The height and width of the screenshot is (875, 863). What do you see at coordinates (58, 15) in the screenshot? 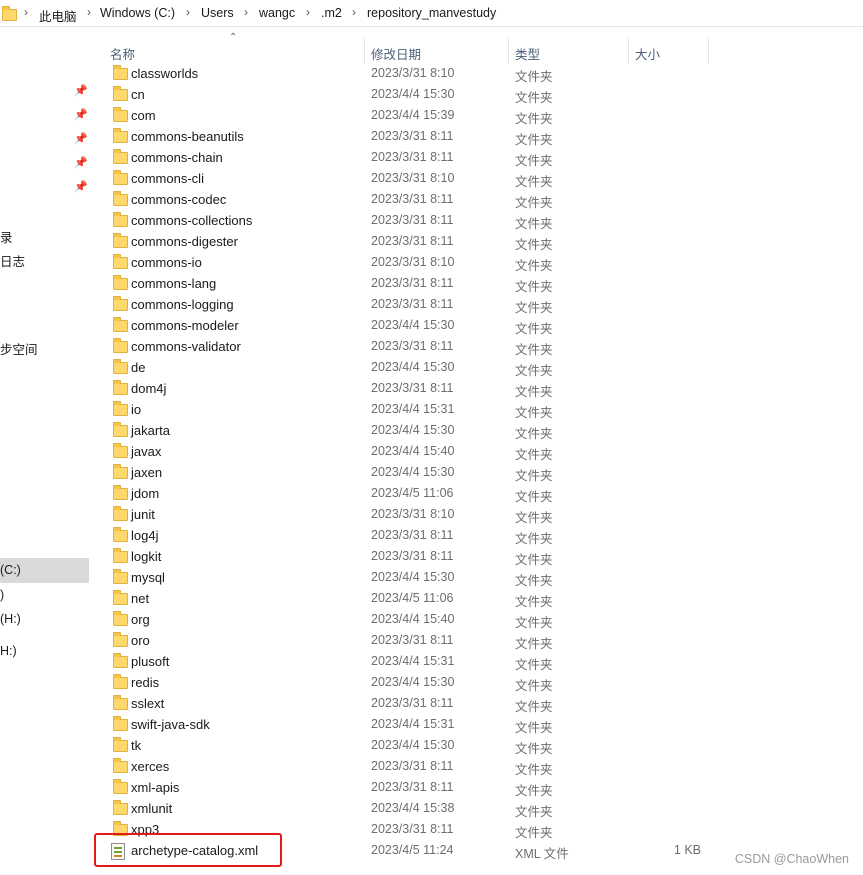
I see `breadcrumb-item: 此电脑` at bounding box center [58, 15].